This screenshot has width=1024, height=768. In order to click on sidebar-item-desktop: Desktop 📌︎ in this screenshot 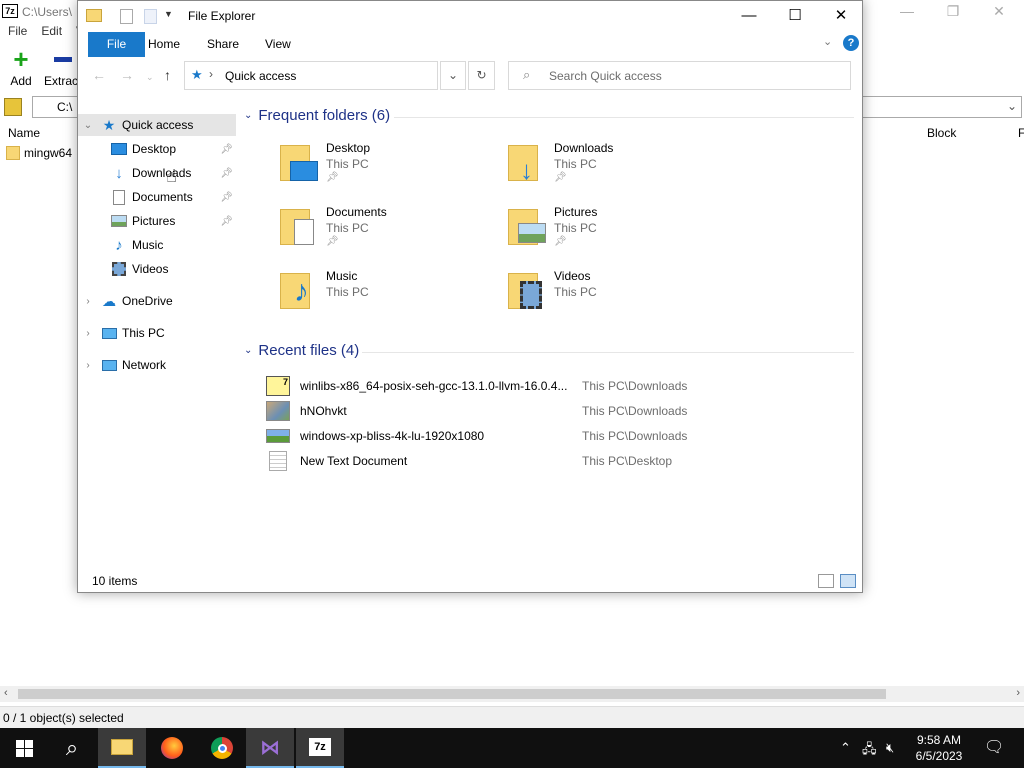, I will do `click(157, 149)`.